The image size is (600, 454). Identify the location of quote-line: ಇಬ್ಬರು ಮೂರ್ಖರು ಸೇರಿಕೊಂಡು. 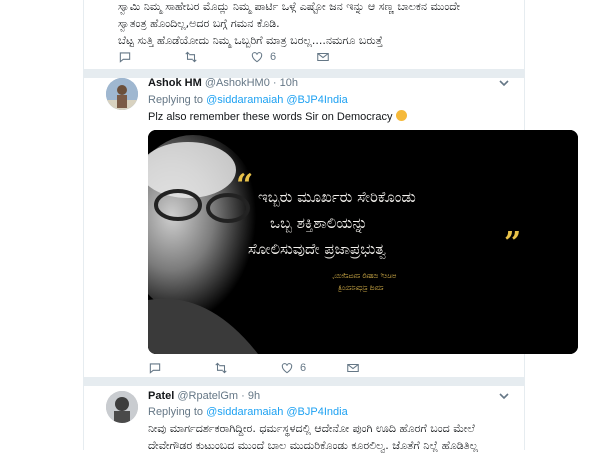
(337, 197).